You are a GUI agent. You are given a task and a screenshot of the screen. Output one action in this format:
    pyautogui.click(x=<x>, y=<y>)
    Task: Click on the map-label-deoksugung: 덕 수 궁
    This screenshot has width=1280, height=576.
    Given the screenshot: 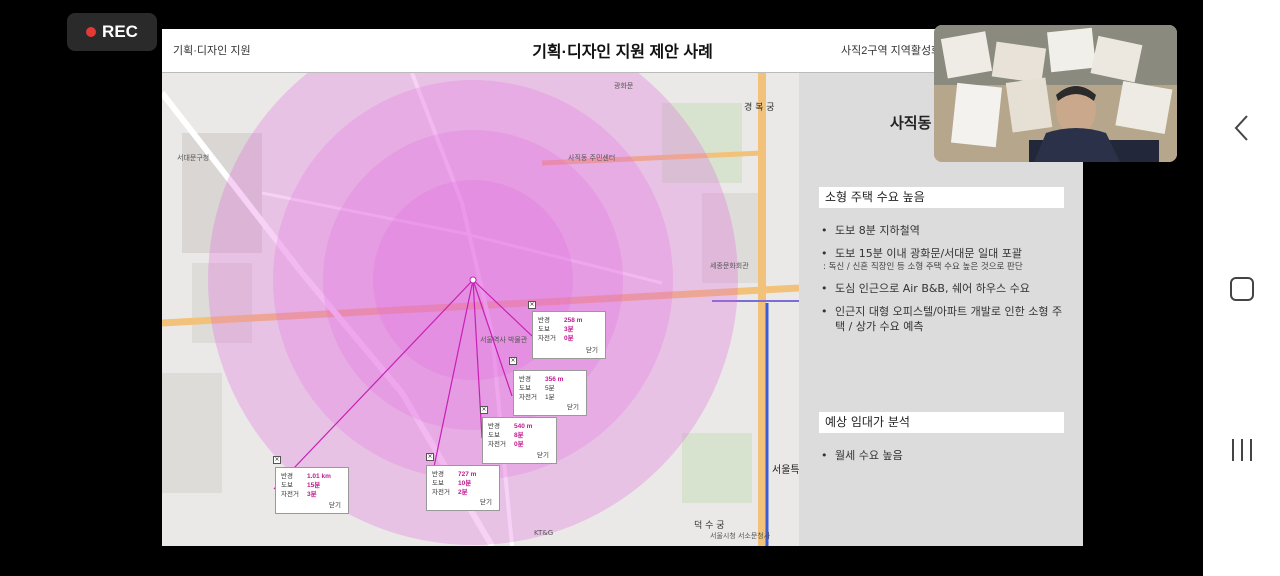 What is the action you would take?
    pyautogui.click(x=709, y=526)
    